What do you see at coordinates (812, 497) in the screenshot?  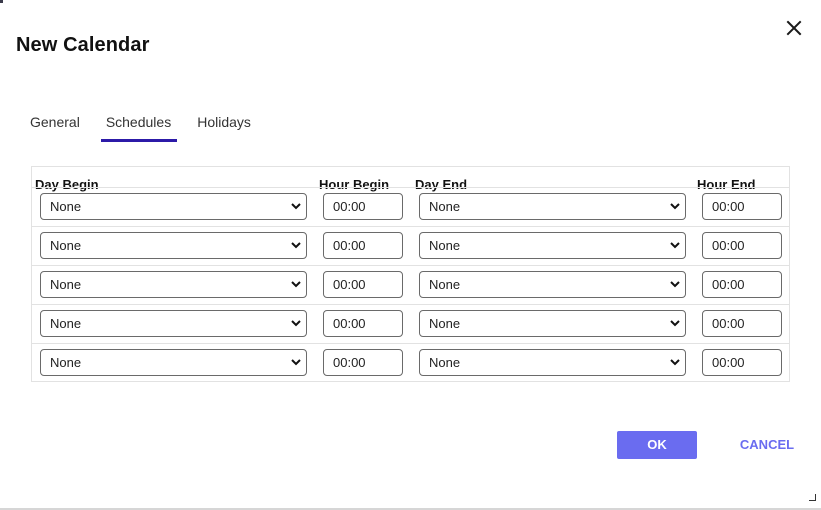 I see `resize-handle` at bounding box center [812, 497].